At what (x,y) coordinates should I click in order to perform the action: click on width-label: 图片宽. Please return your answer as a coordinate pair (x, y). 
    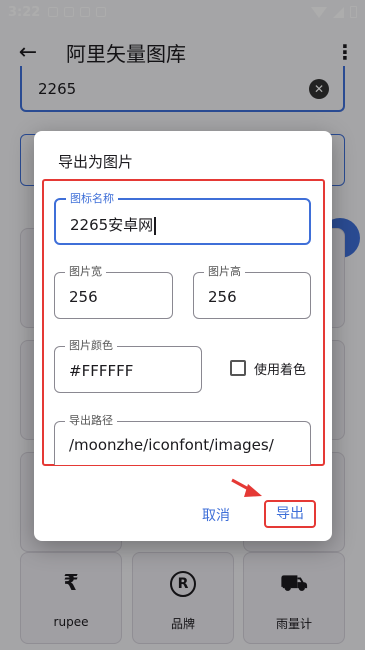
    Looking at the image, I should click on (85, 272).